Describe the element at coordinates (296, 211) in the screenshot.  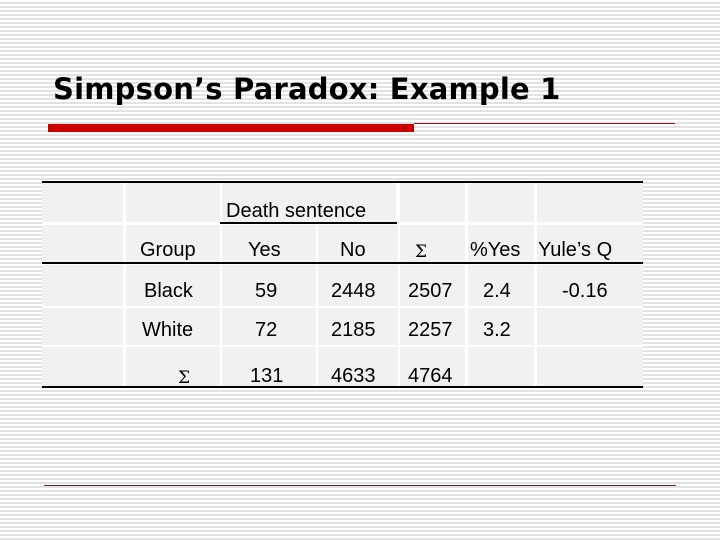
I see `spanning-header-death-sentence: Death sentence` at that location.